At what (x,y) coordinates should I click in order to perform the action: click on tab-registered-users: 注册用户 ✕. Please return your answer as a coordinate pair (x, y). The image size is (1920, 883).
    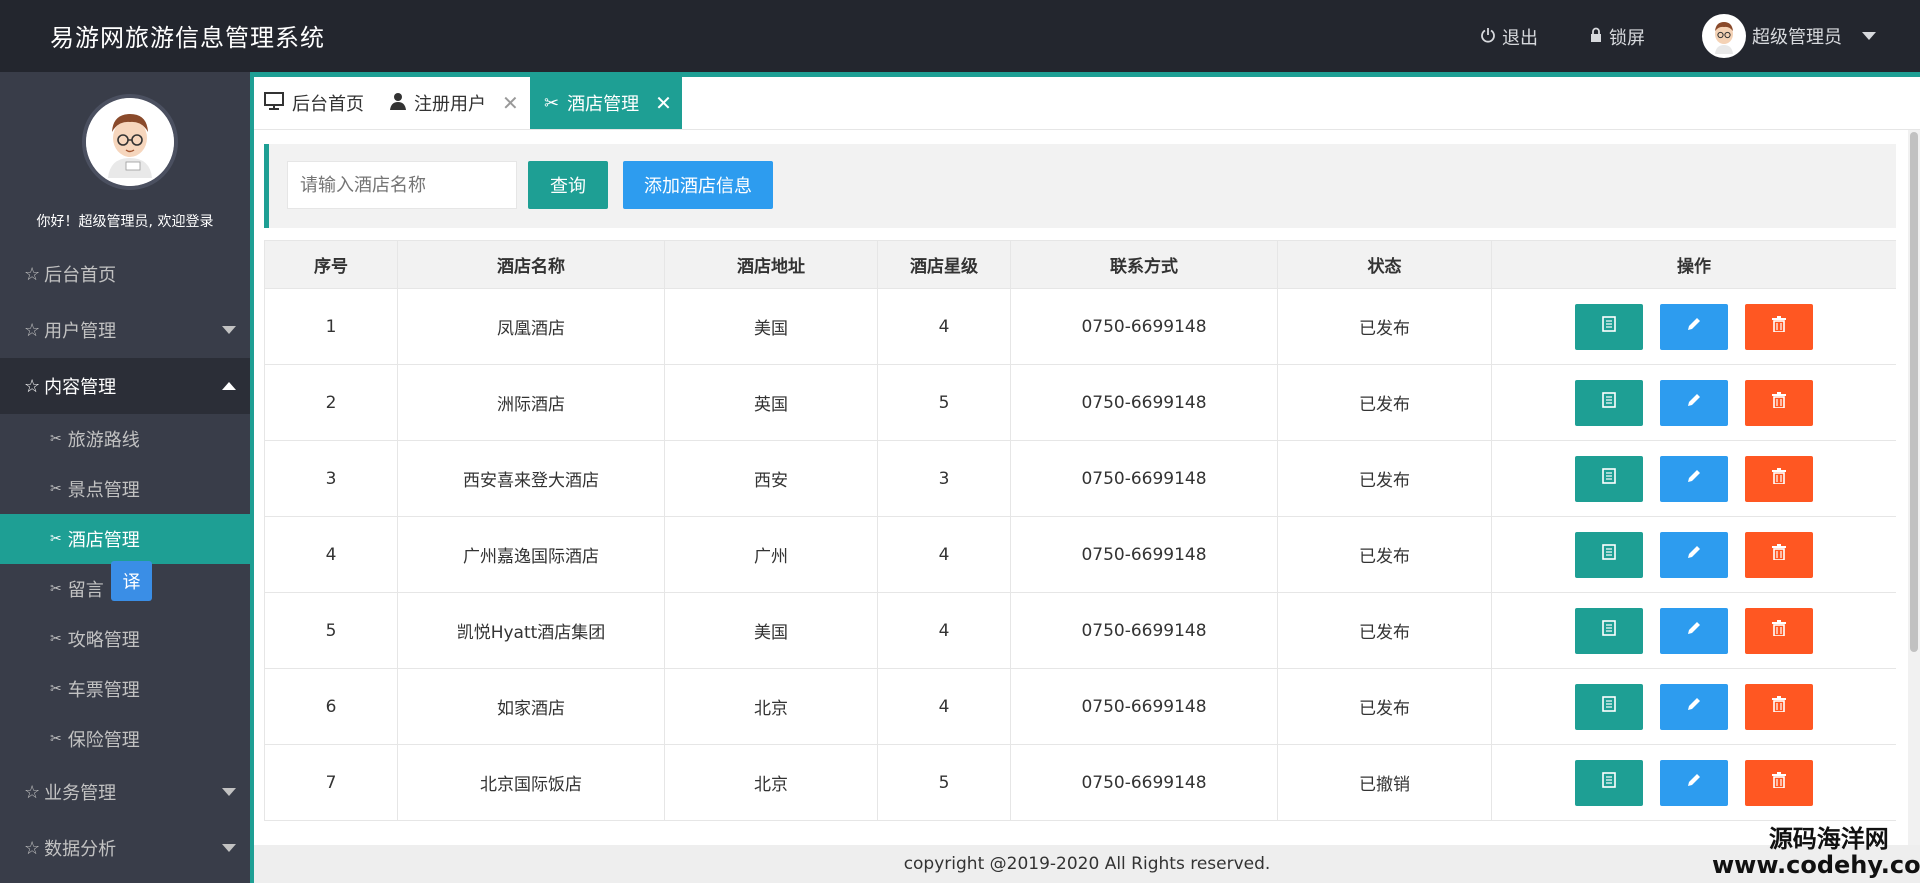
    Looking at the image, I should click on (454, 103).